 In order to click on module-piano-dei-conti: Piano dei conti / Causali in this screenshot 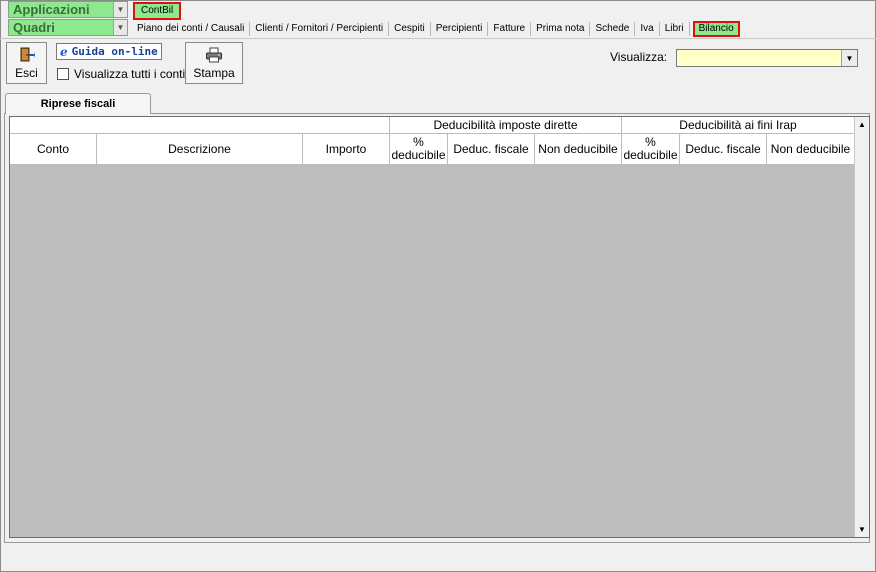, I will do `click(191, 28)`.